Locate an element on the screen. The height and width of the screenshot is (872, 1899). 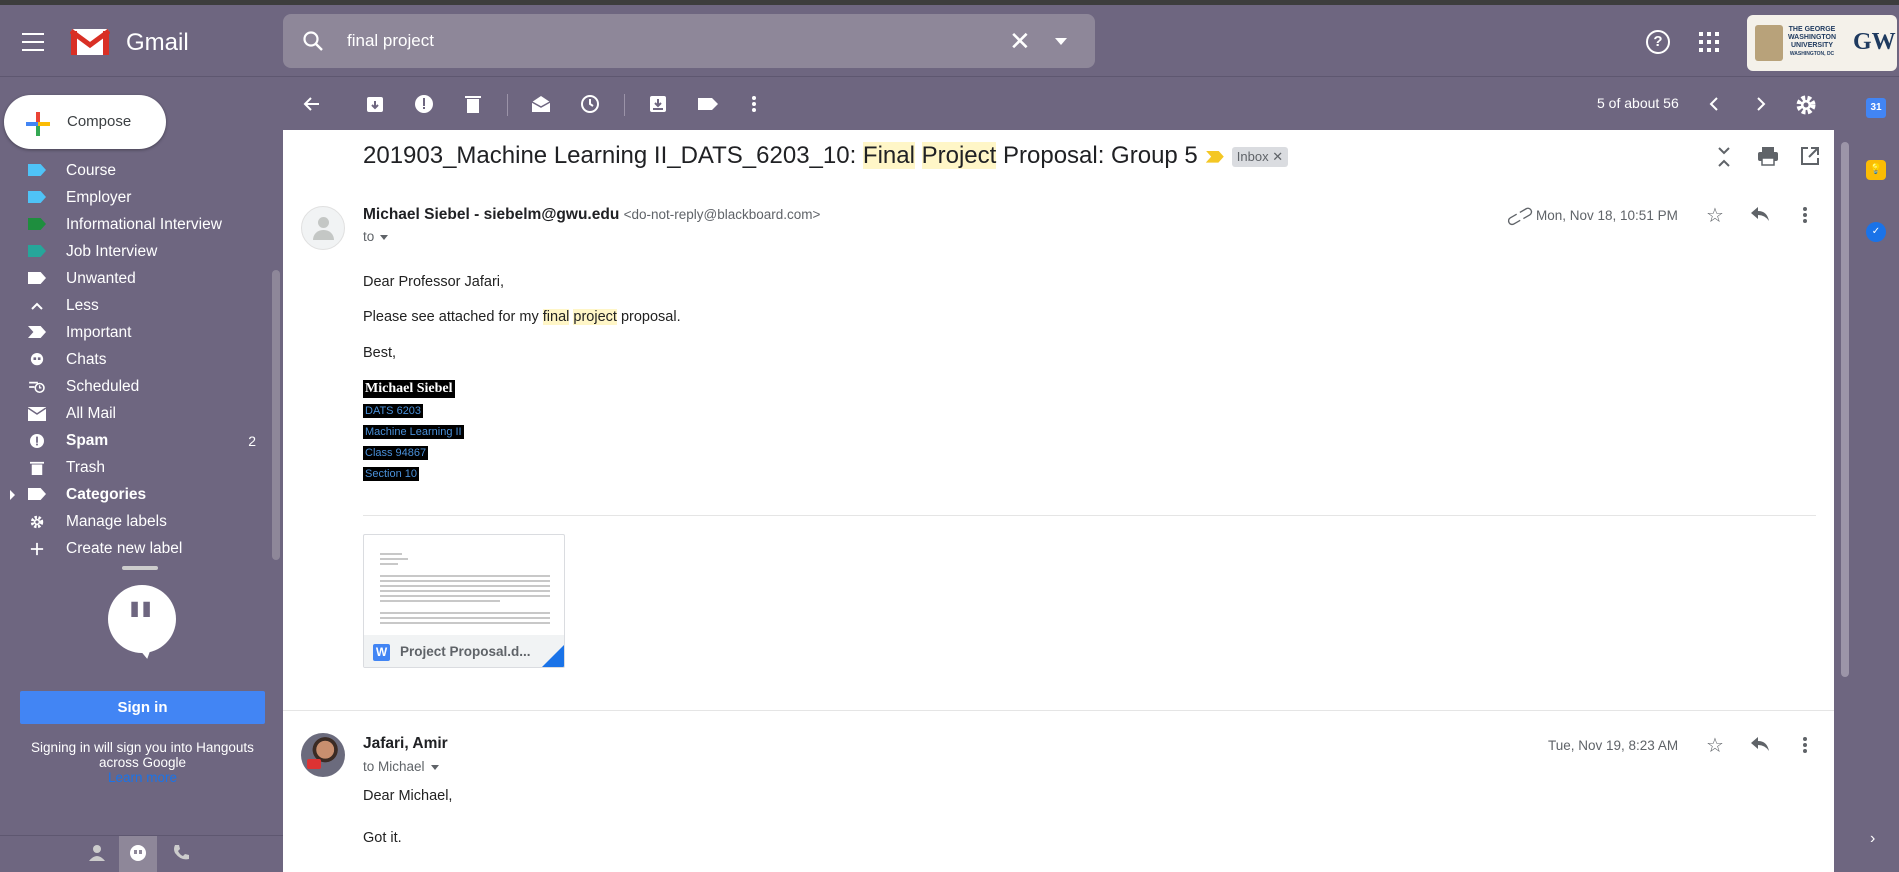
sidebar-item-informational-interview: Informational Interview is located at coordinates (135, 225).